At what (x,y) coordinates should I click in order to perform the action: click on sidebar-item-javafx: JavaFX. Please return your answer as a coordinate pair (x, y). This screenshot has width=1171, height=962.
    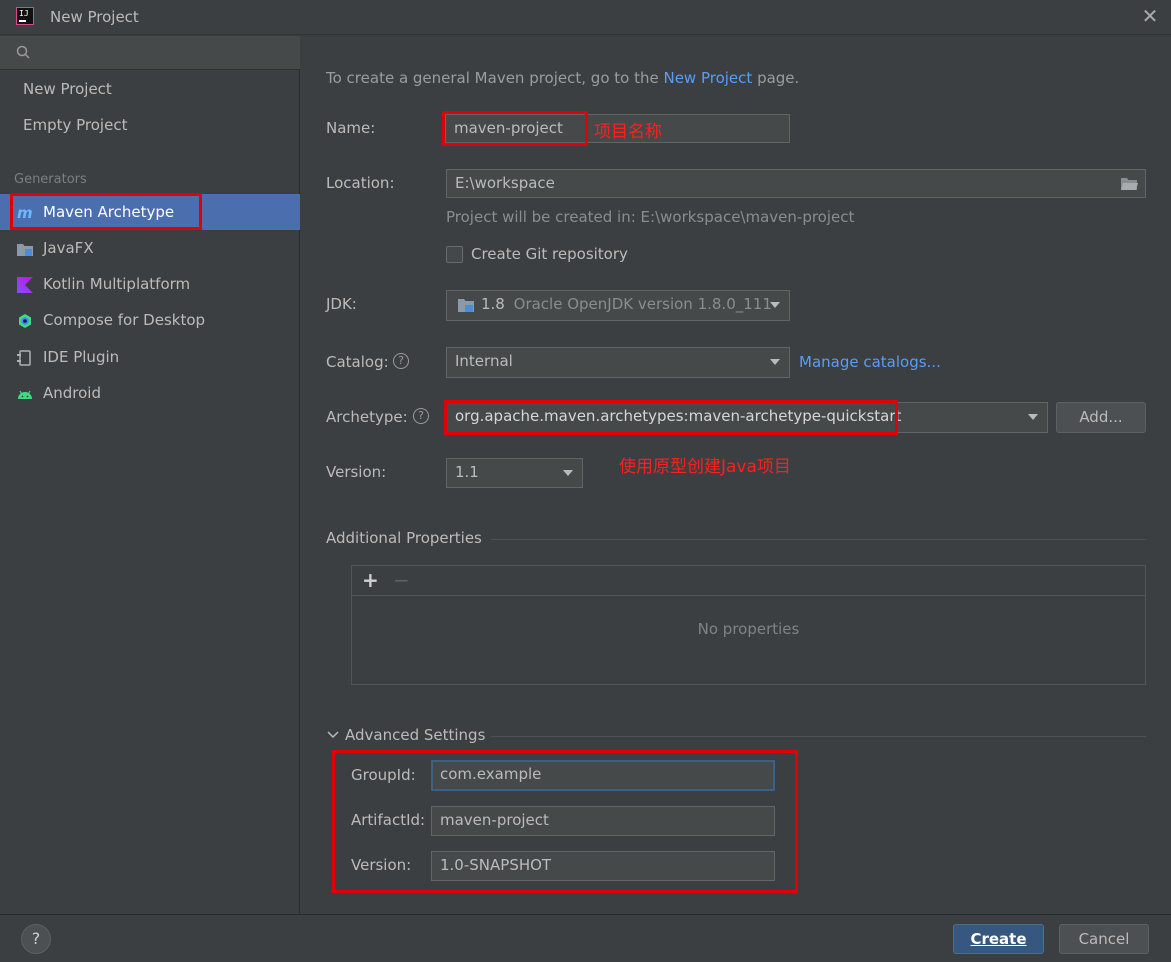
    Looking at the image, I should click on (150, 248).